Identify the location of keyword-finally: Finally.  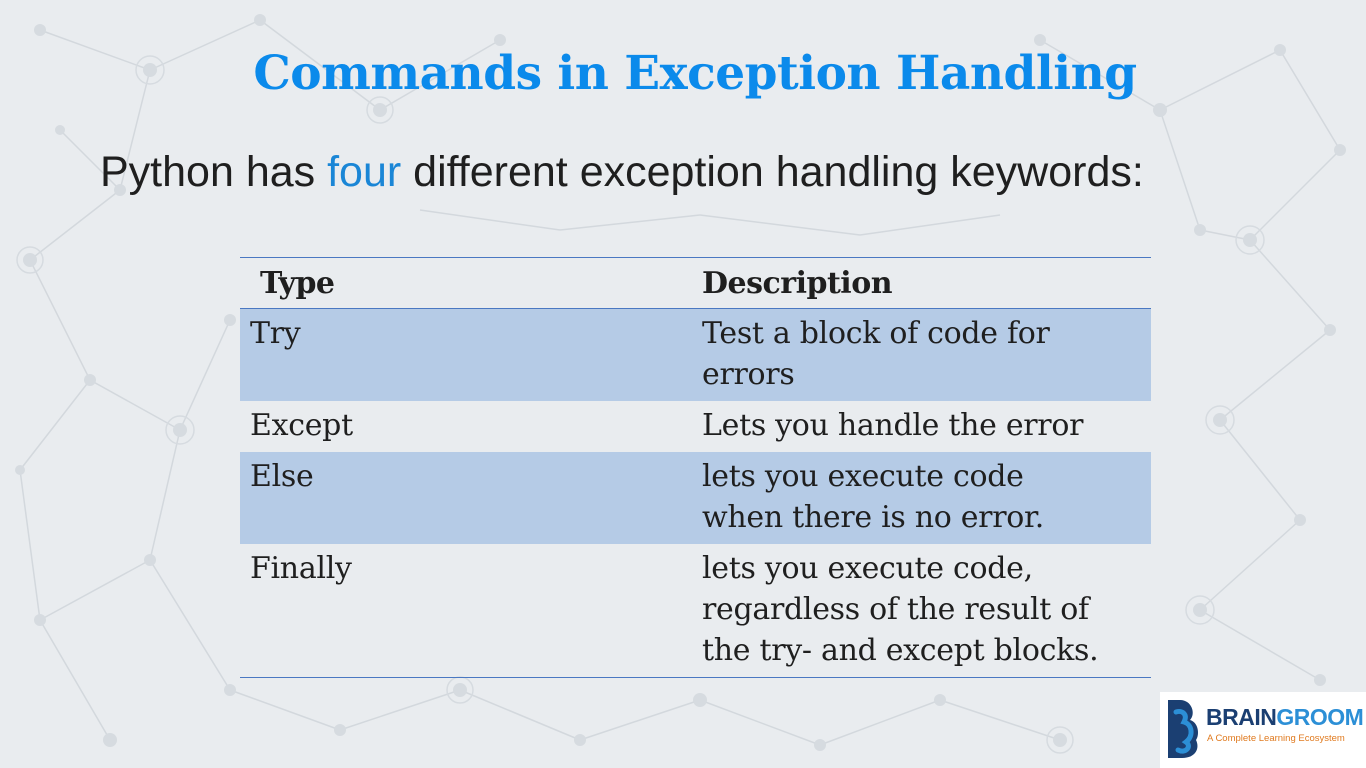
(301, 568).